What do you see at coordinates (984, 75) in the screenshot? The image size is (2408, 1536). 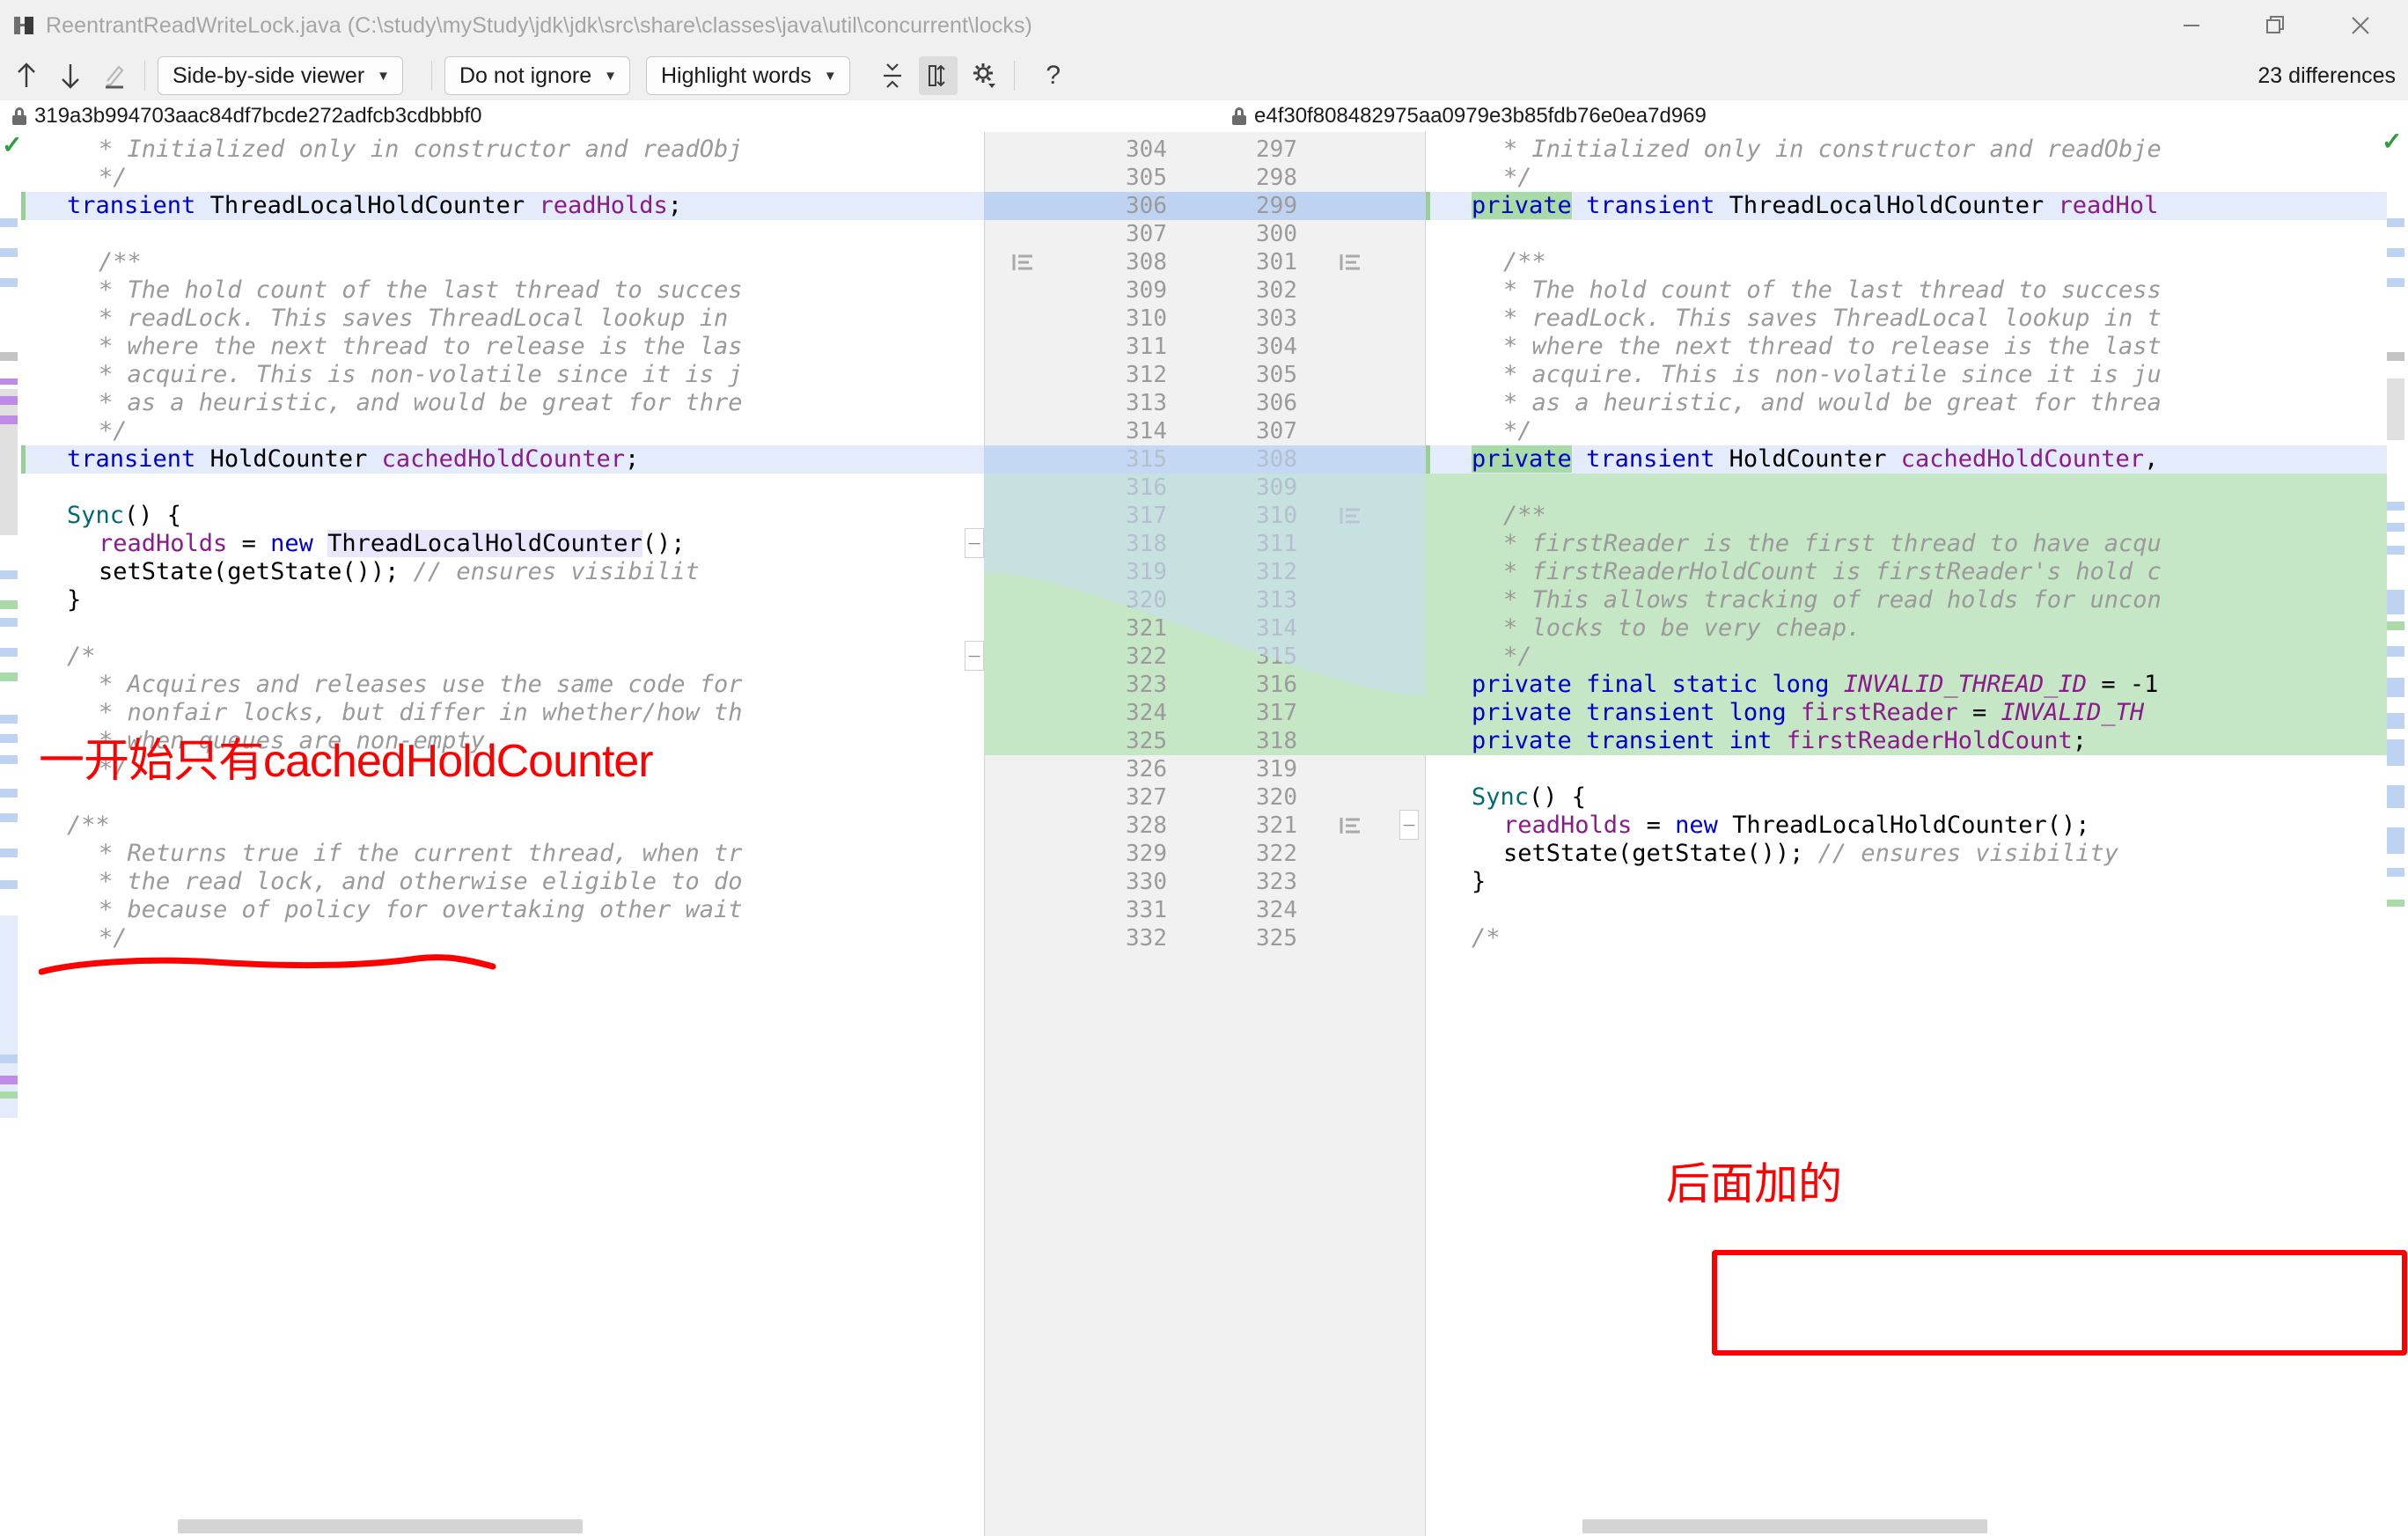 I see `gear-icon` at bounding box center [984, 75].